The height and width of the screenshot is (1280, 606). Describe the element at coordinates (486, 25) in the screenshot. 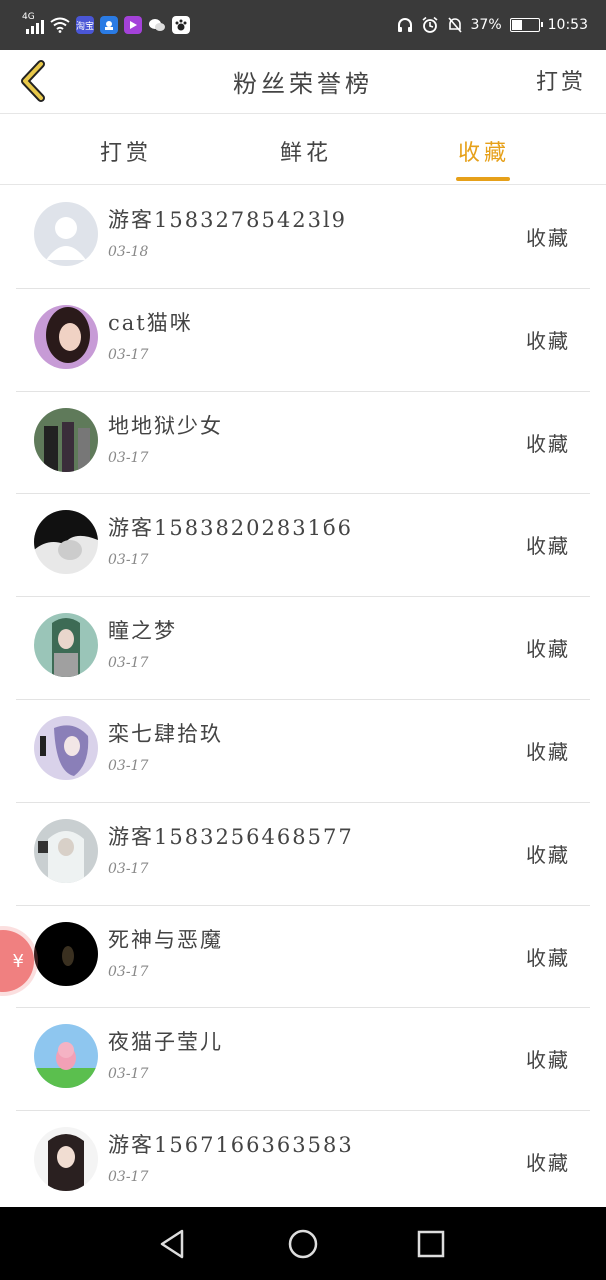

I see `battery-percent: 37%` at that location.